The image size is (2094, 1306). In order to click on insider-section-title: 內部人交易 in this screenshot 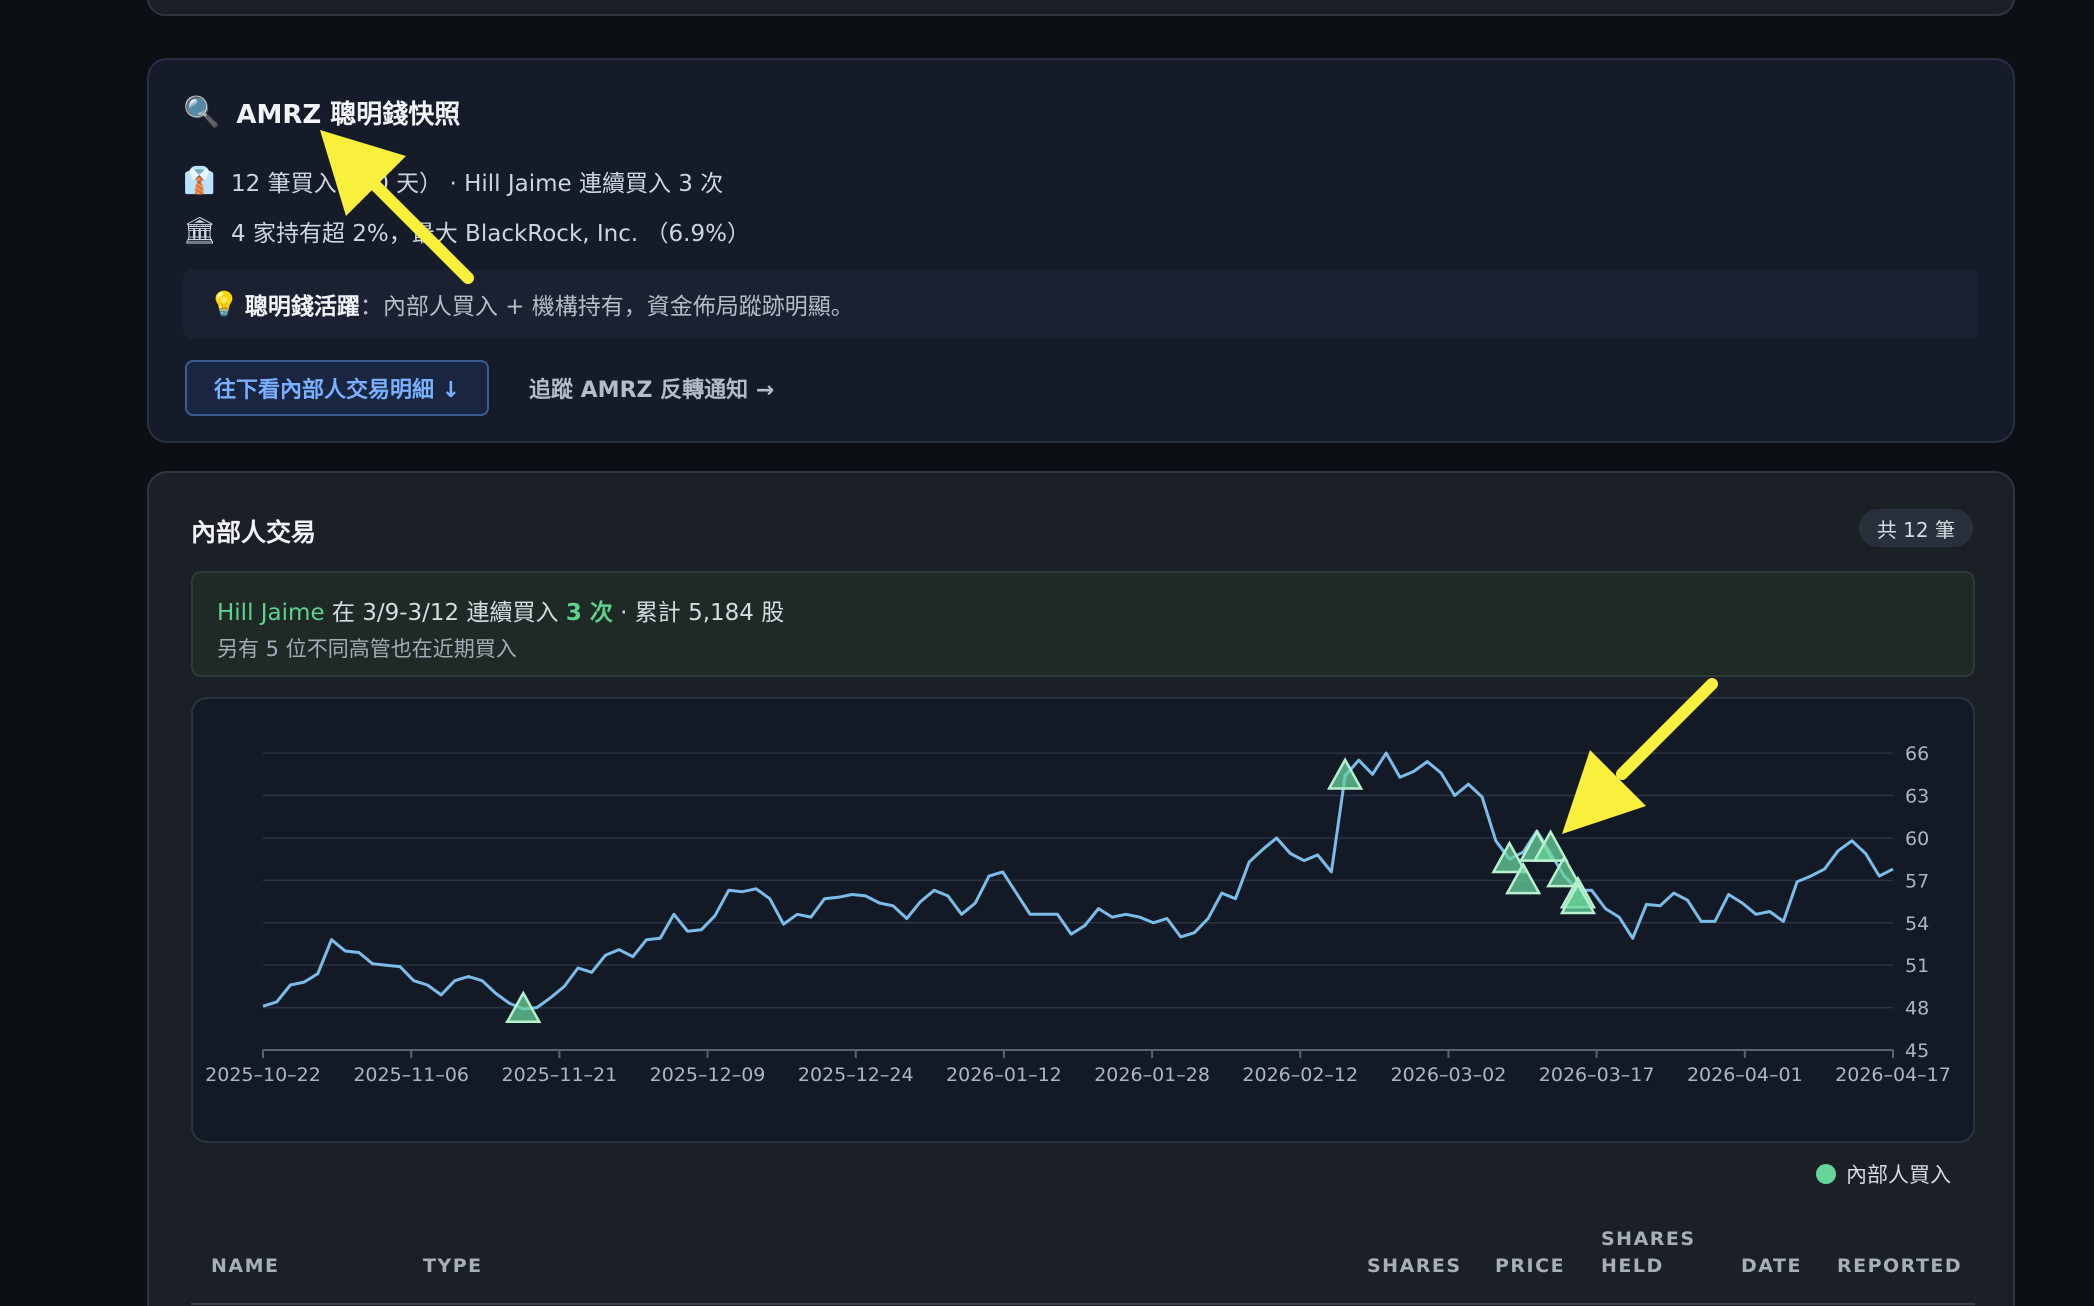, I will do `click(254, 532)`.